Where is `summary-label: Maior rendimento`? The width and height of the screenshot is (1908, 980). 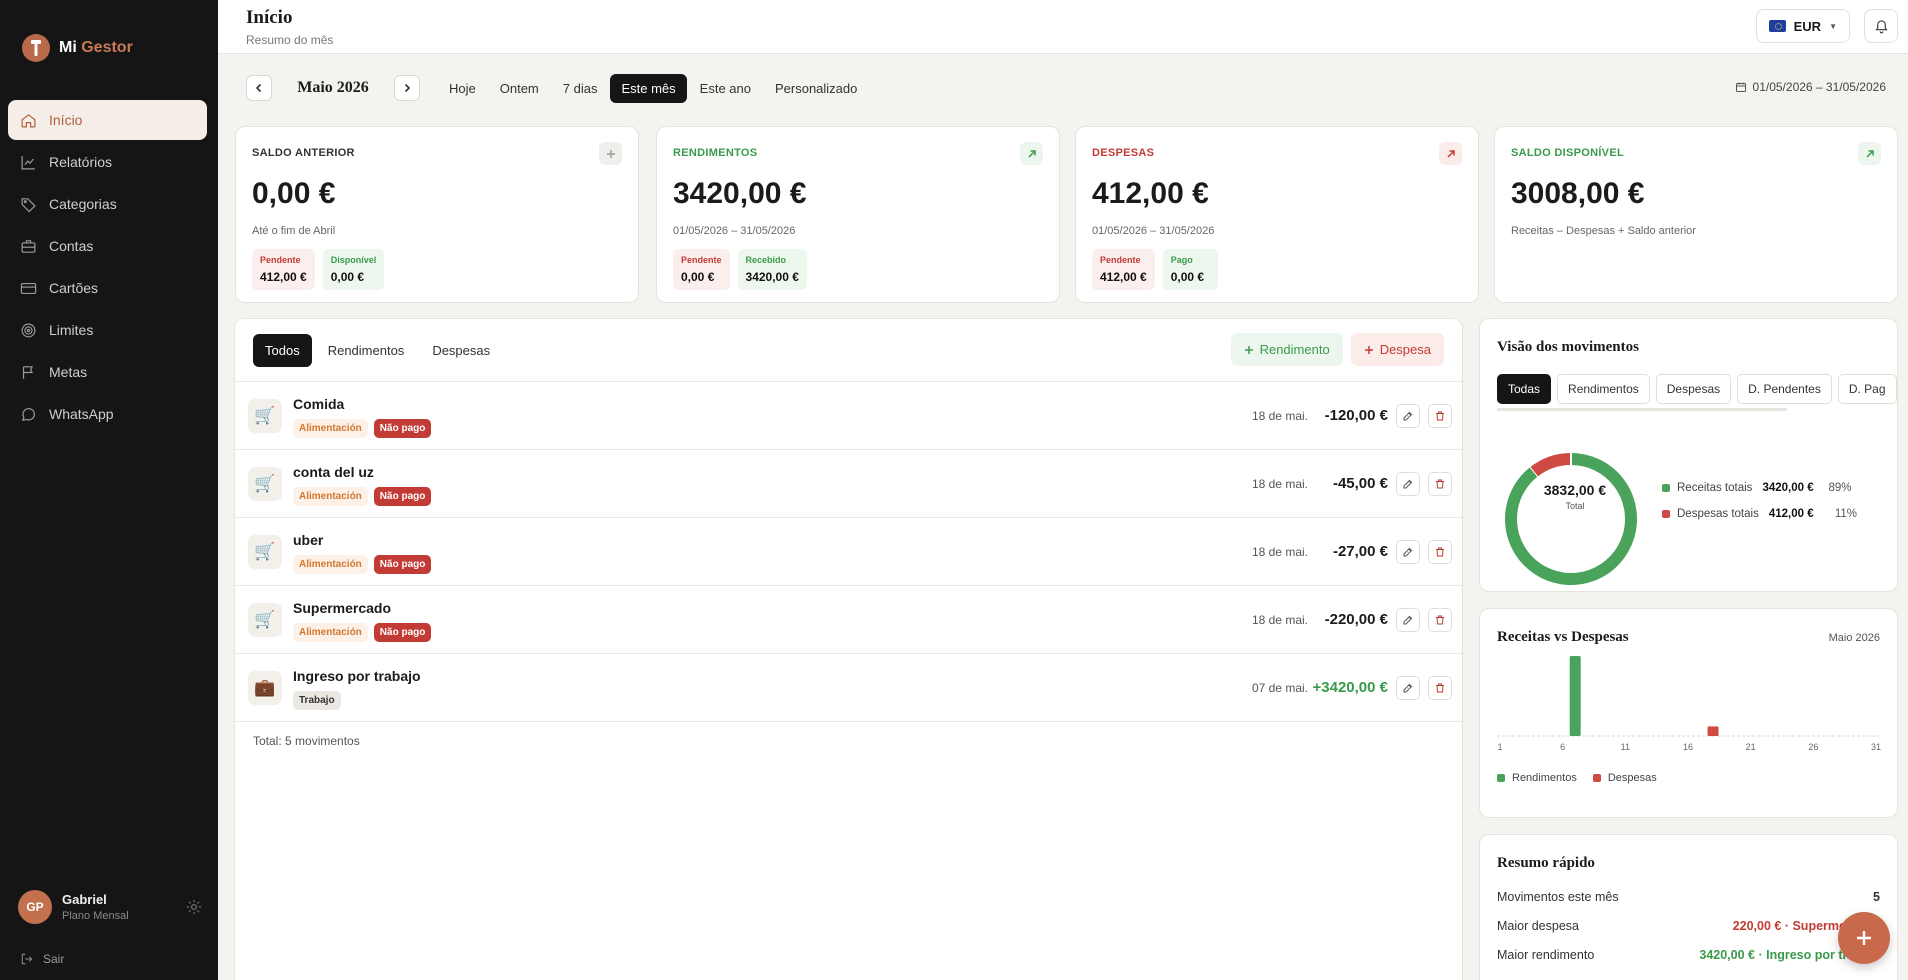 summary-label: Maior rendimento is located at coordinates (1546, 955).